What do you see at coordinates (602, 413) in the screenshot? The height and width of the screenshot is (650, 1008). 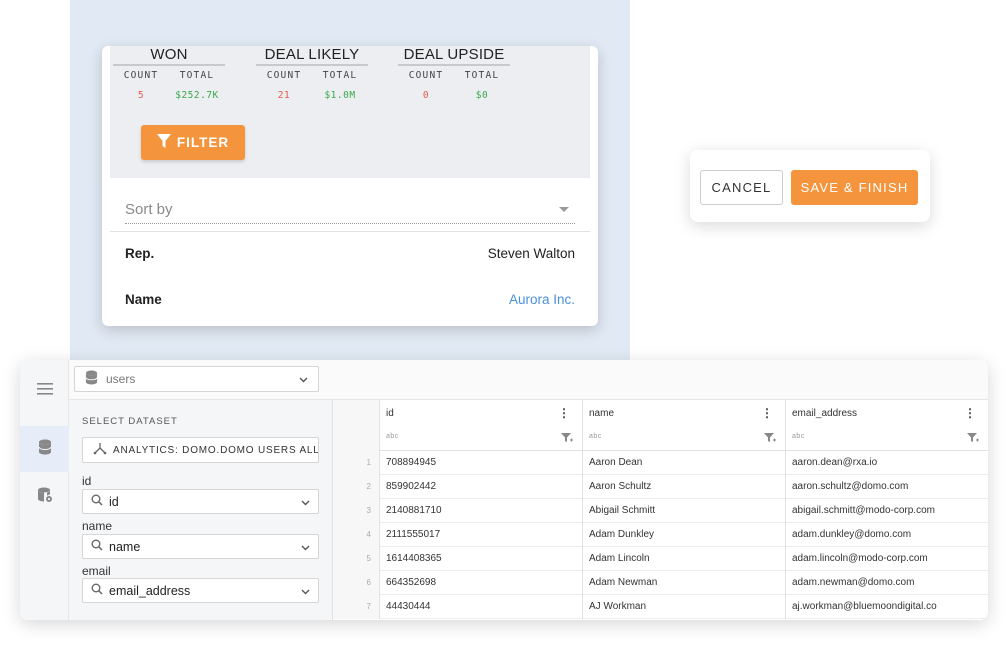 I see `column-name: name` at bounding box center [602, 413].